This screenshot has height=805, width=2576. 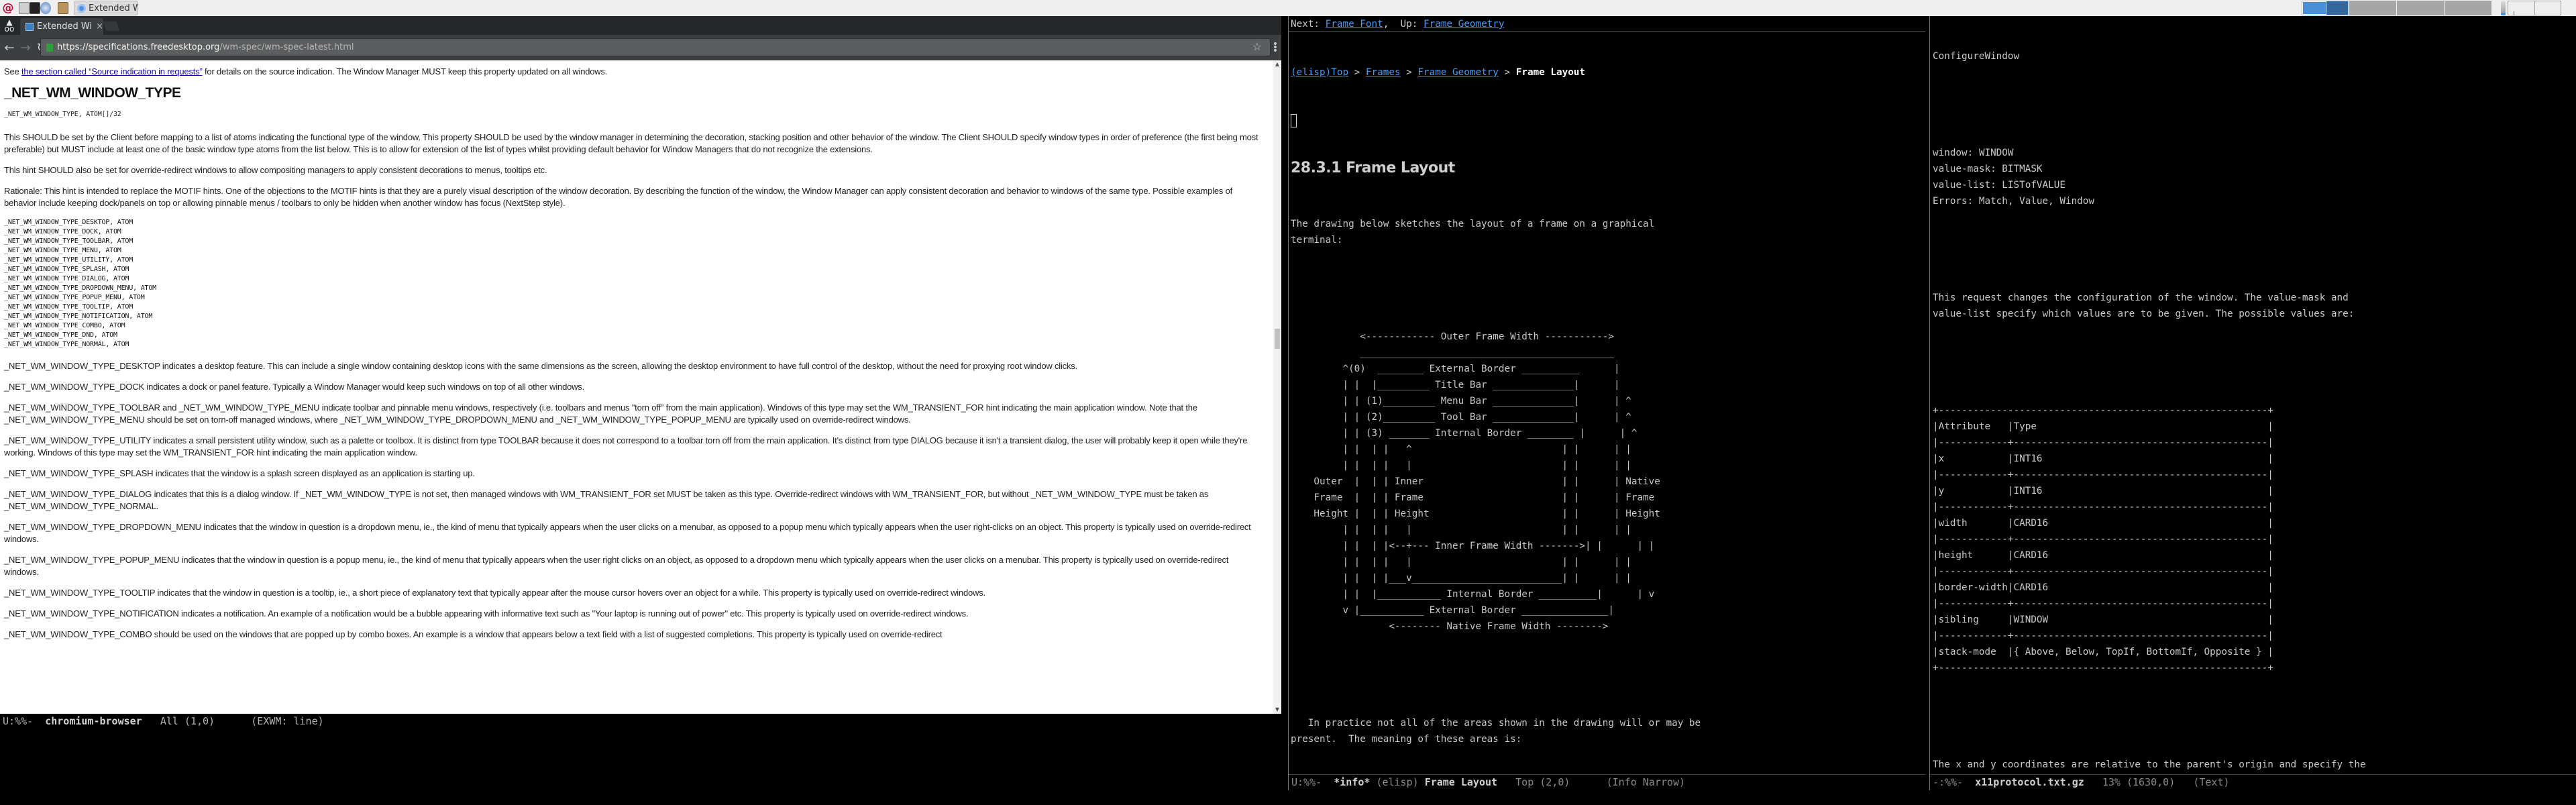 What do you see at coordinates (2534, 8) in the screenshot?
I see `cpu-monitor-graph` at bounding box center [2534, 8].